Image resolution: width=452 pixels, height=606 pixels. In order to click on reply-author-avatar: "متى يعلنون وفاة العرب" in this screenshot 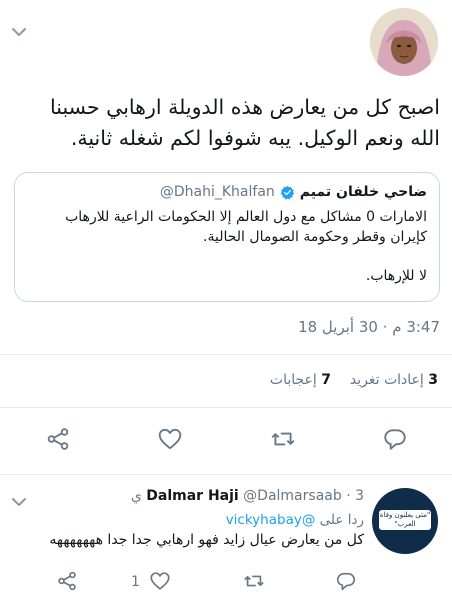, I will do `click(405, 521)`.